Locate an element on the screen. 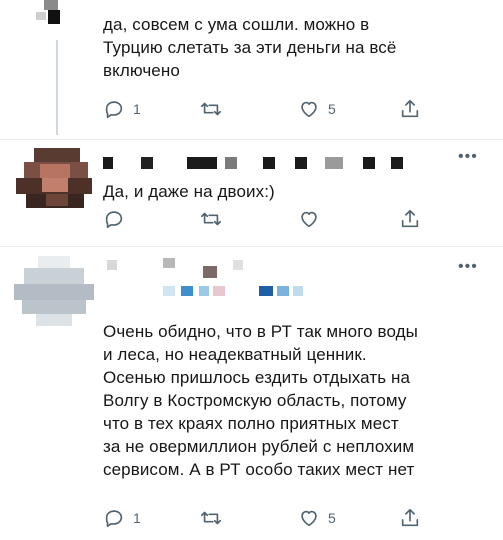 The width and height of the screenshot is (503, 540). thread-line is located at coordinates (57, 87).